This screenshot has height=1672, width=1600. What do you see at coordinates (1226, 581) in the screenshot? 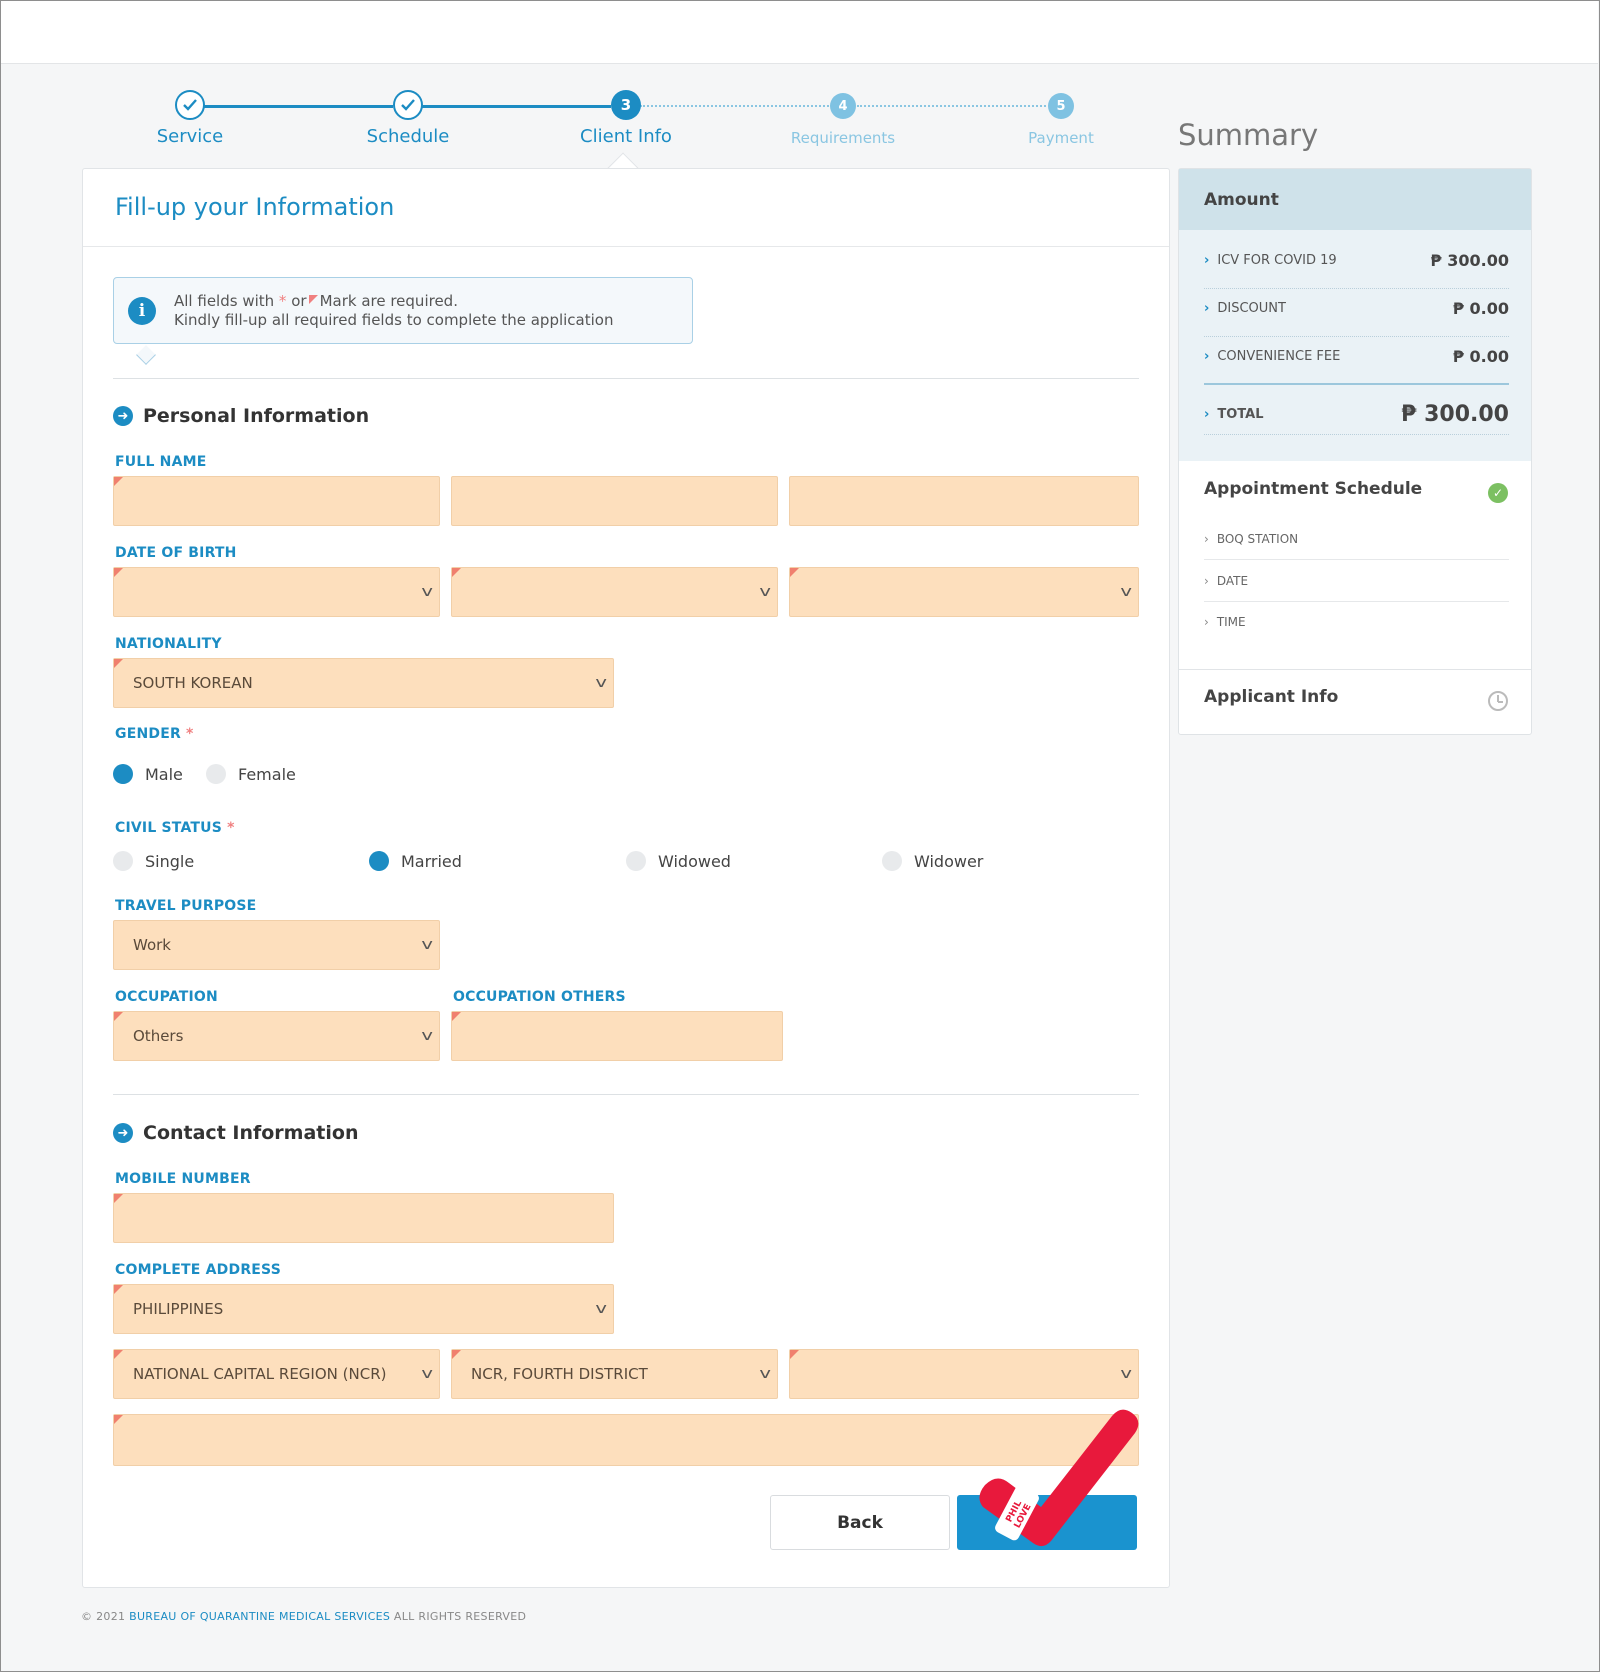
I see `appointment-item-date: › DATE` at bounding box center [1226, 581].